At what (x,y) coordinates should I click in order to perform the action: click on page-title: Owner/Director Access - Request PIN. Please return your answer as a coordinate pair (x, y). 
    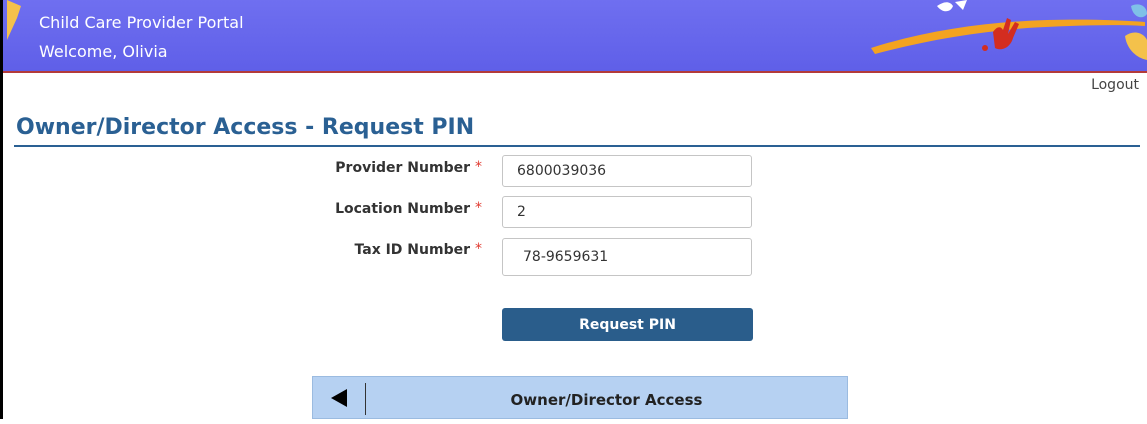
    Looking at the image, I should click on (245, 127).